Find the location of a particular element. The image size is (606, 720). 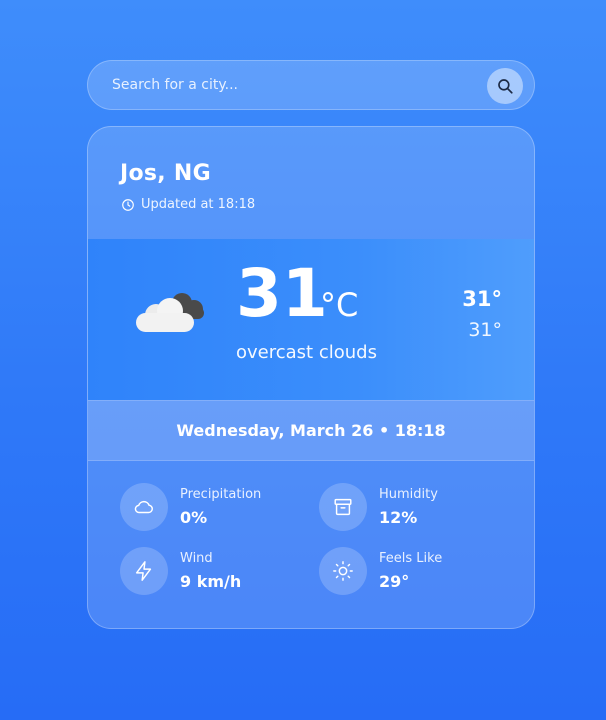

low-temperature: 31° is located at coordinates (485, 330).